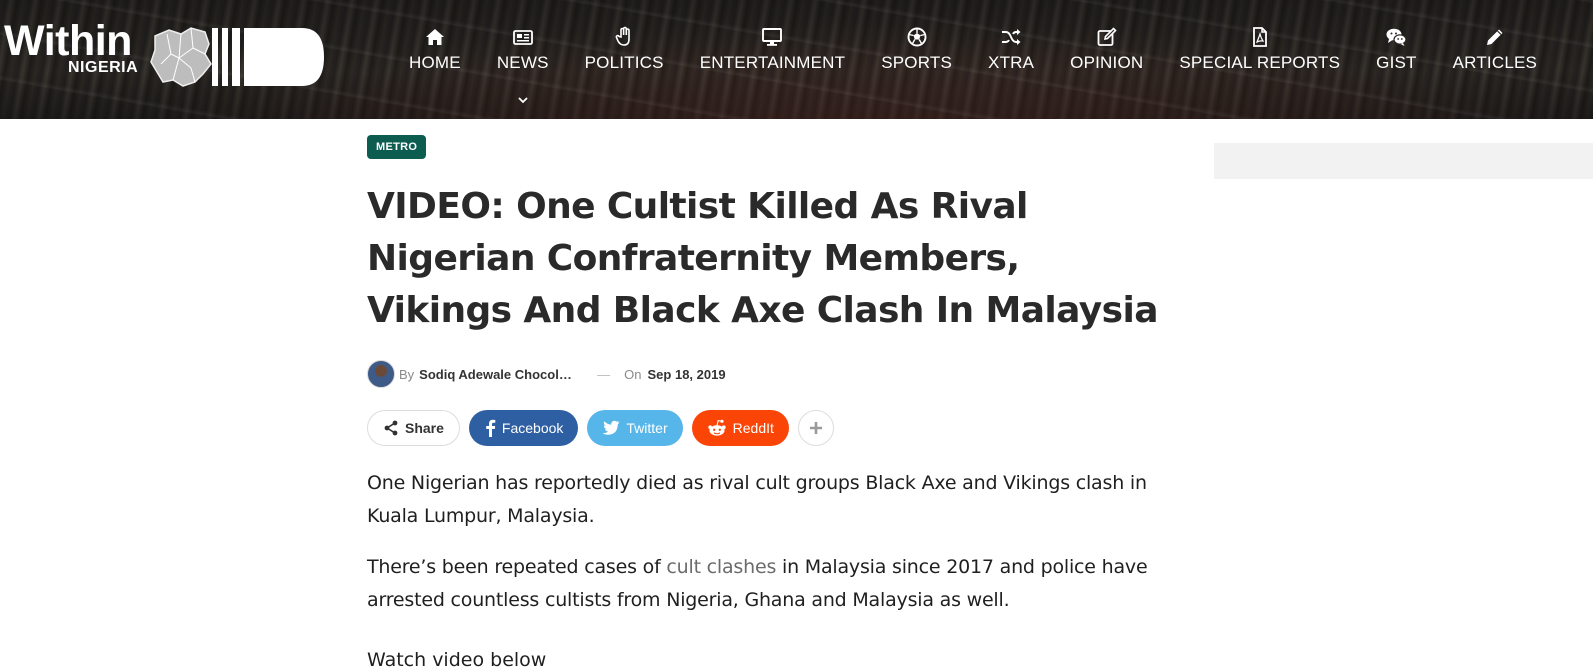 This screenshot has height=671, width=1593. What do you see at coordinates (181, 57) in the screenshot?
I see `nigeria-map-icon` at bounding box center [181, 57].